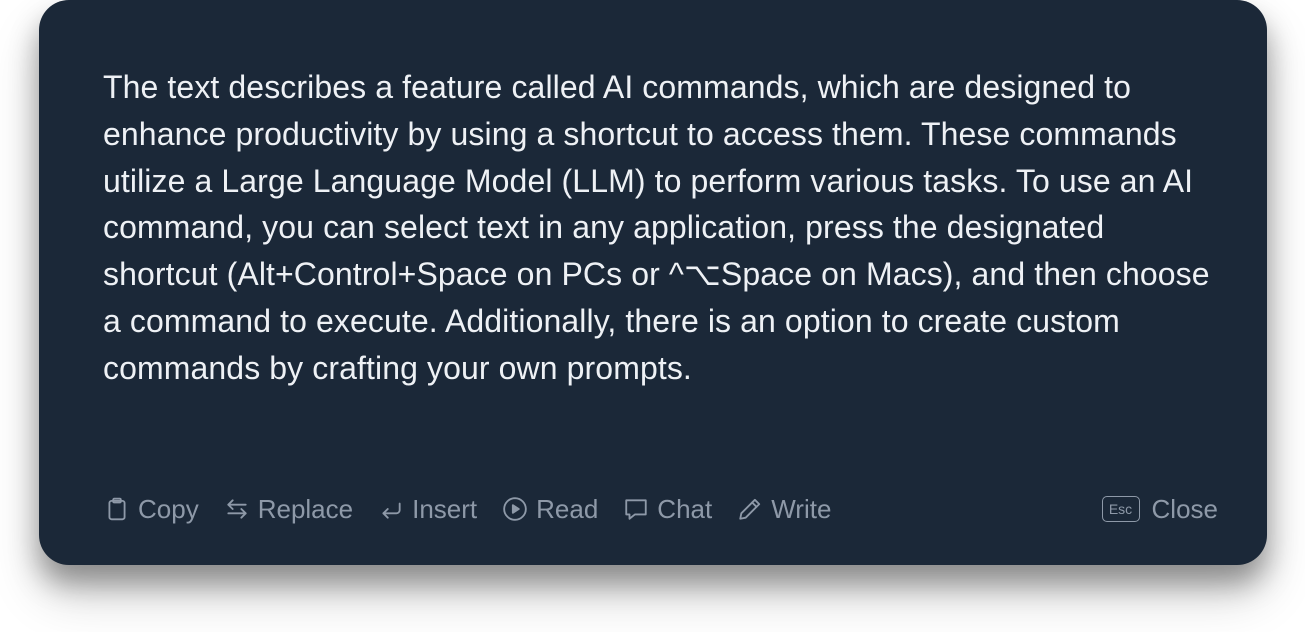 This screenshot has width=1305, height=632. What do you see at coordinates (445, 508) in the screenshot?
I see `insert-label: Insert` at bounding box center [445, 508].